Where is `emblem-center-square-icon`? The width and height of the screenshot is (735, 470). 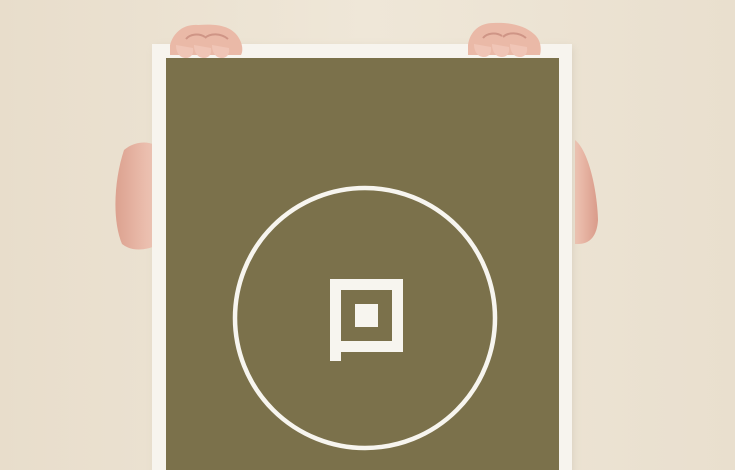
emblem-center-square-icon is located at coordinates (366, 315).